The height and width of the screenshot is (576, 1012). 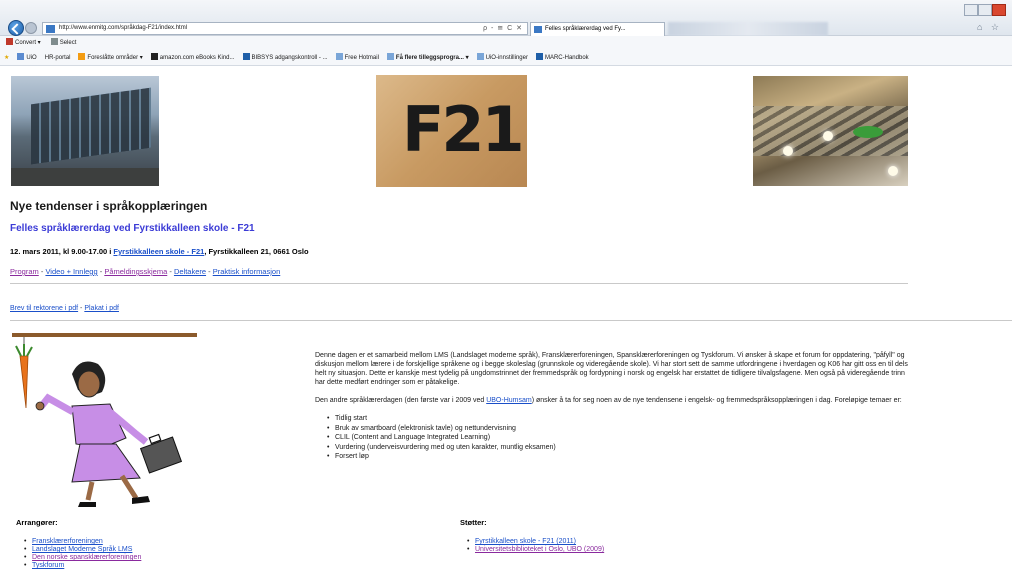 I want to click on organizers-heading: Arrangører:, so click(x=37, y=522).